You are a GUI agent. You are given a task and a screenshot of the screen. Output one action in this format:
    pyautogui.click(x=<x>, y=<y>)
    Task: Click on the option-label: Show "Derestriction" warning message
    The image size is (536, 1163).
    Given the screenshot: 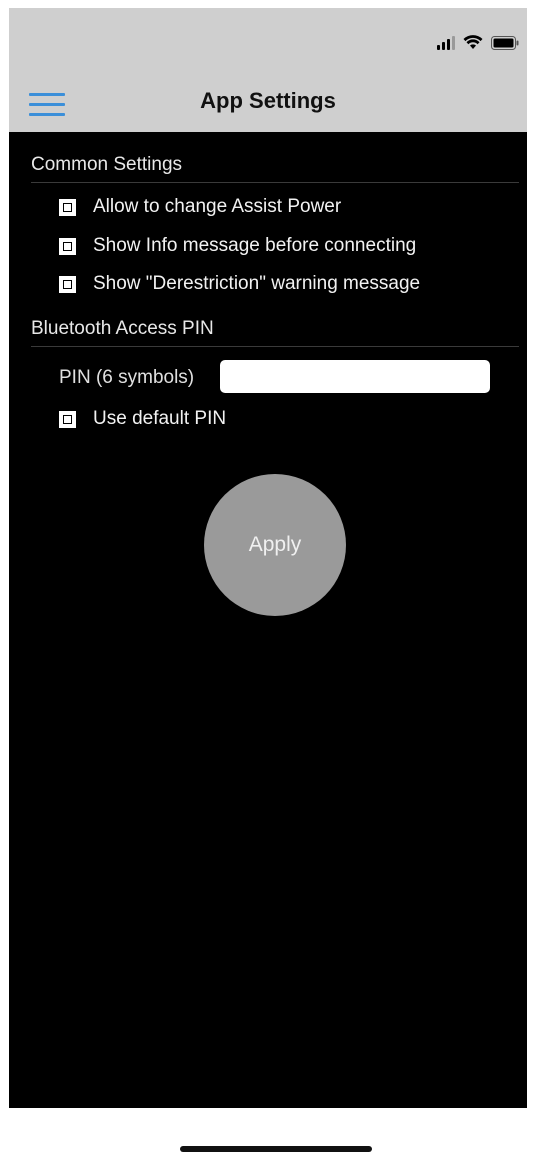 What is the action you would take?
    pyautogui.click(x=257, y=283)
    